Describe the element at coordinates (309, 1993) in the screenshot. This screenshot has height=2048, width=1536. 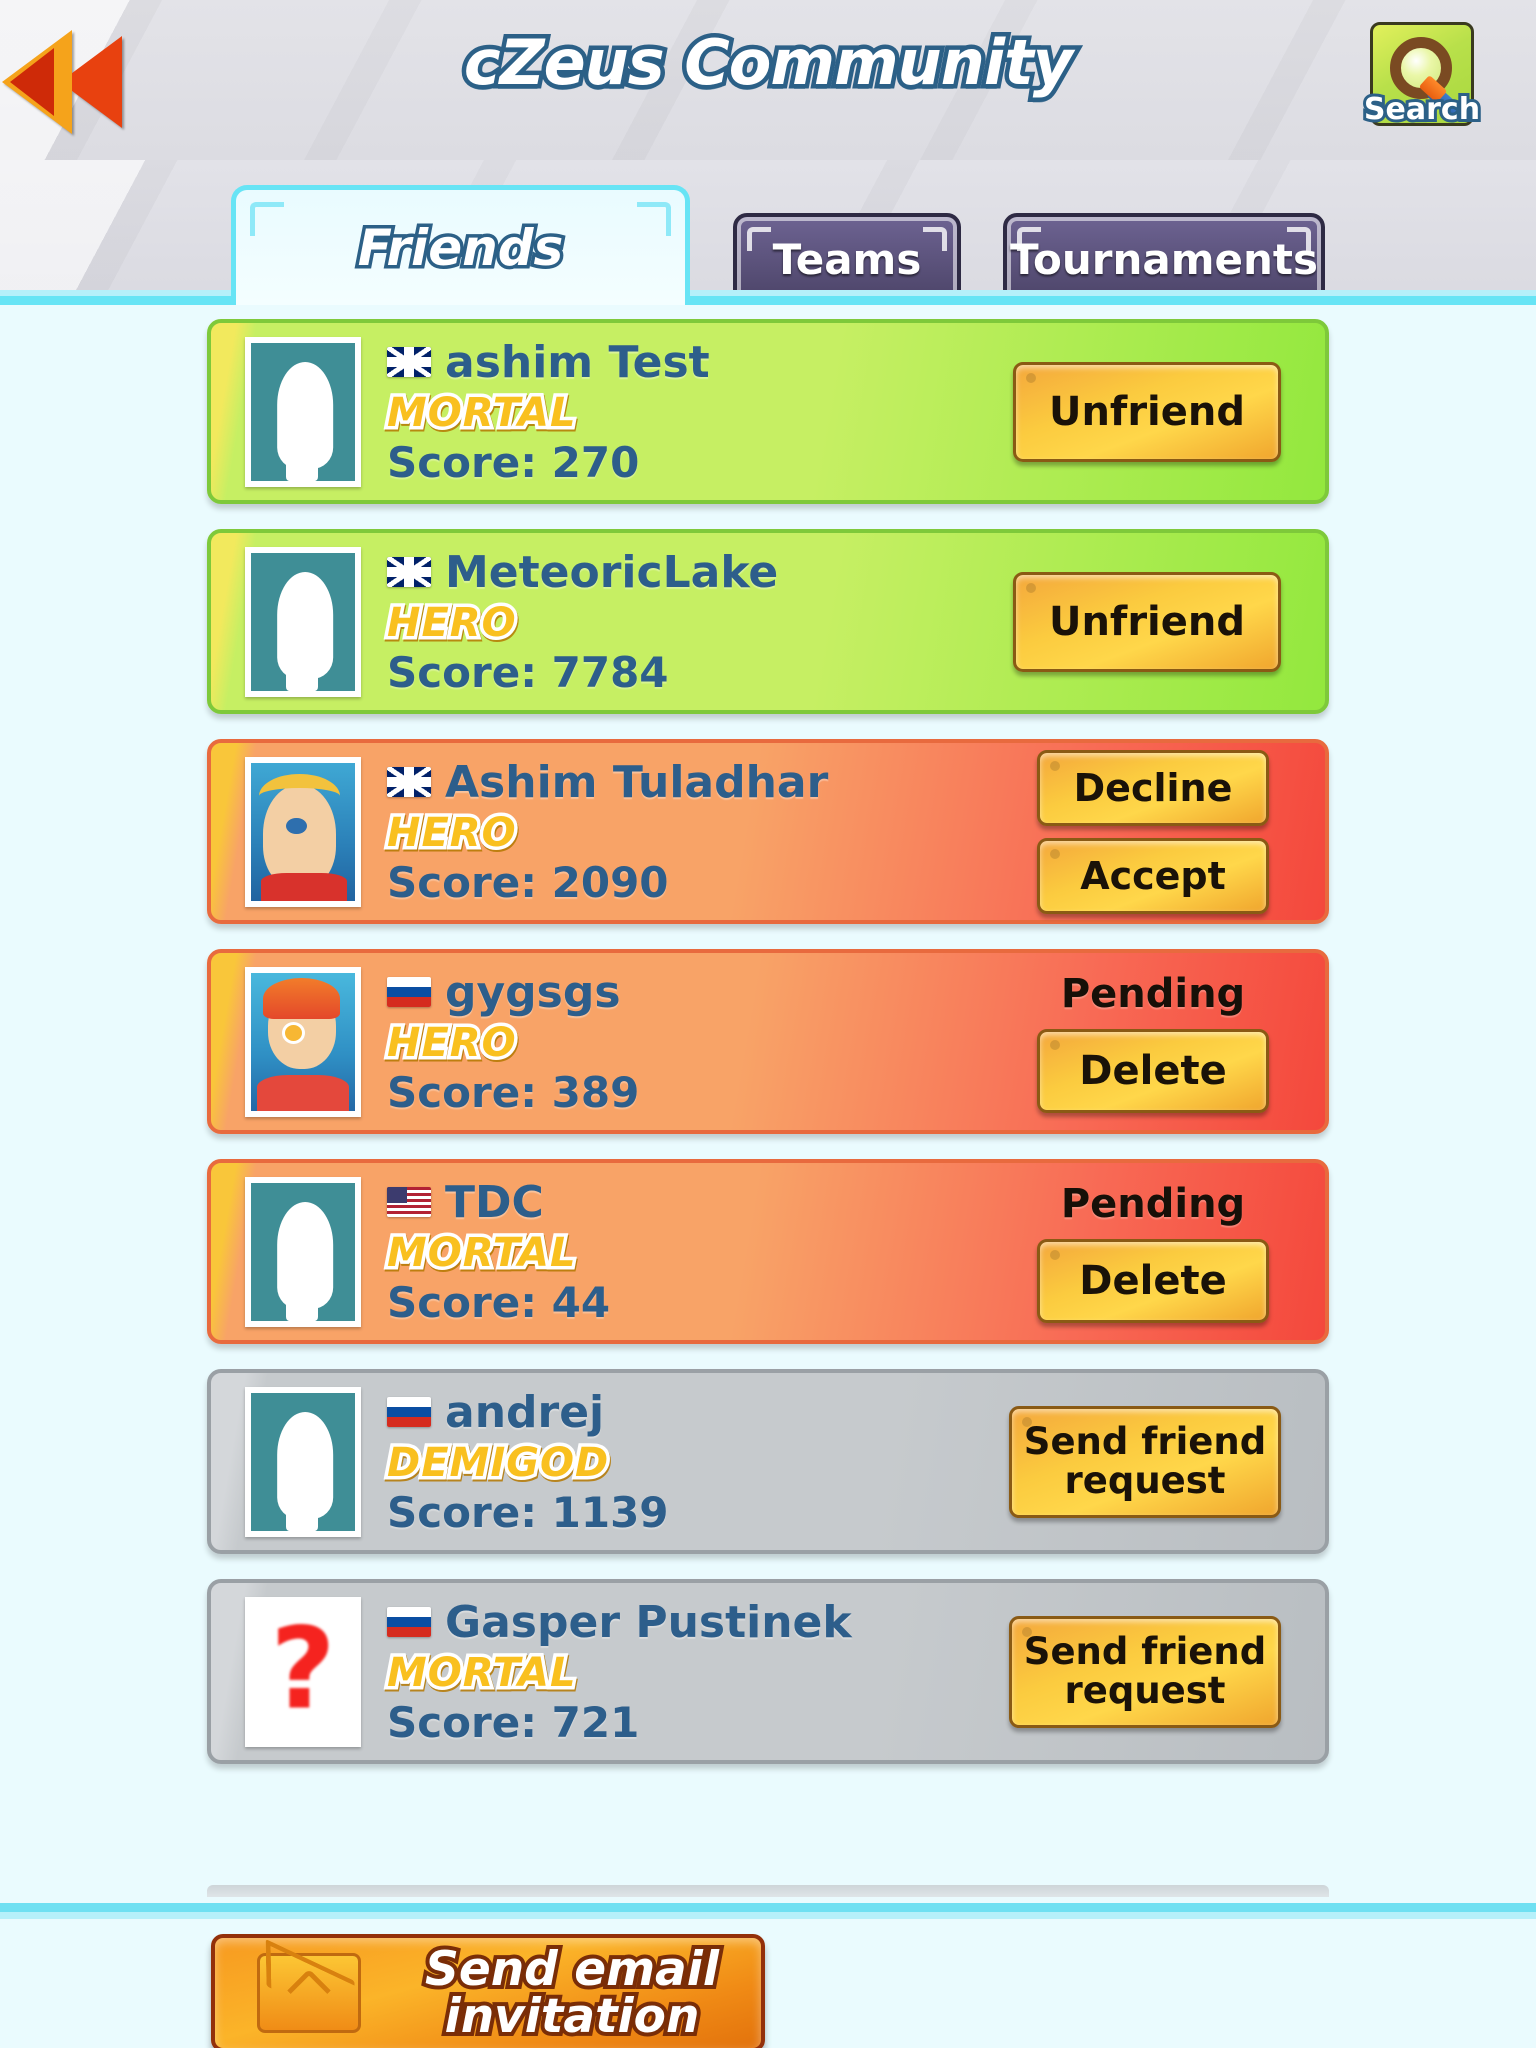
I see `envelope-icon` at that location.